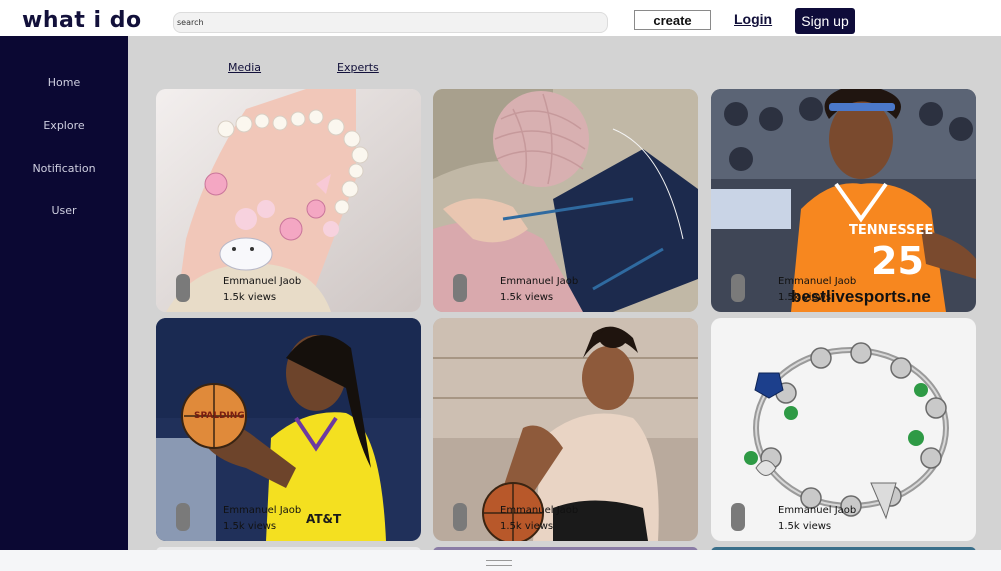 The height and width of the screenshot is (571, 1001). I want to click on signup-button: Sign up, so click(825, 21).